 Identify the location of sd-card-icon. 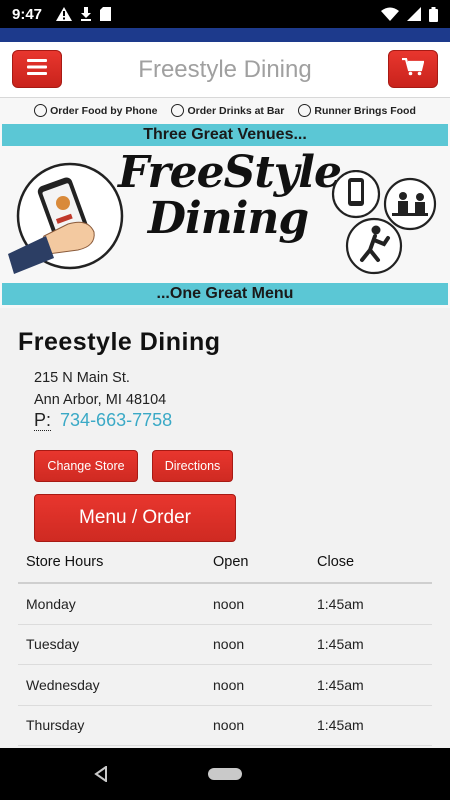
(106, 14).